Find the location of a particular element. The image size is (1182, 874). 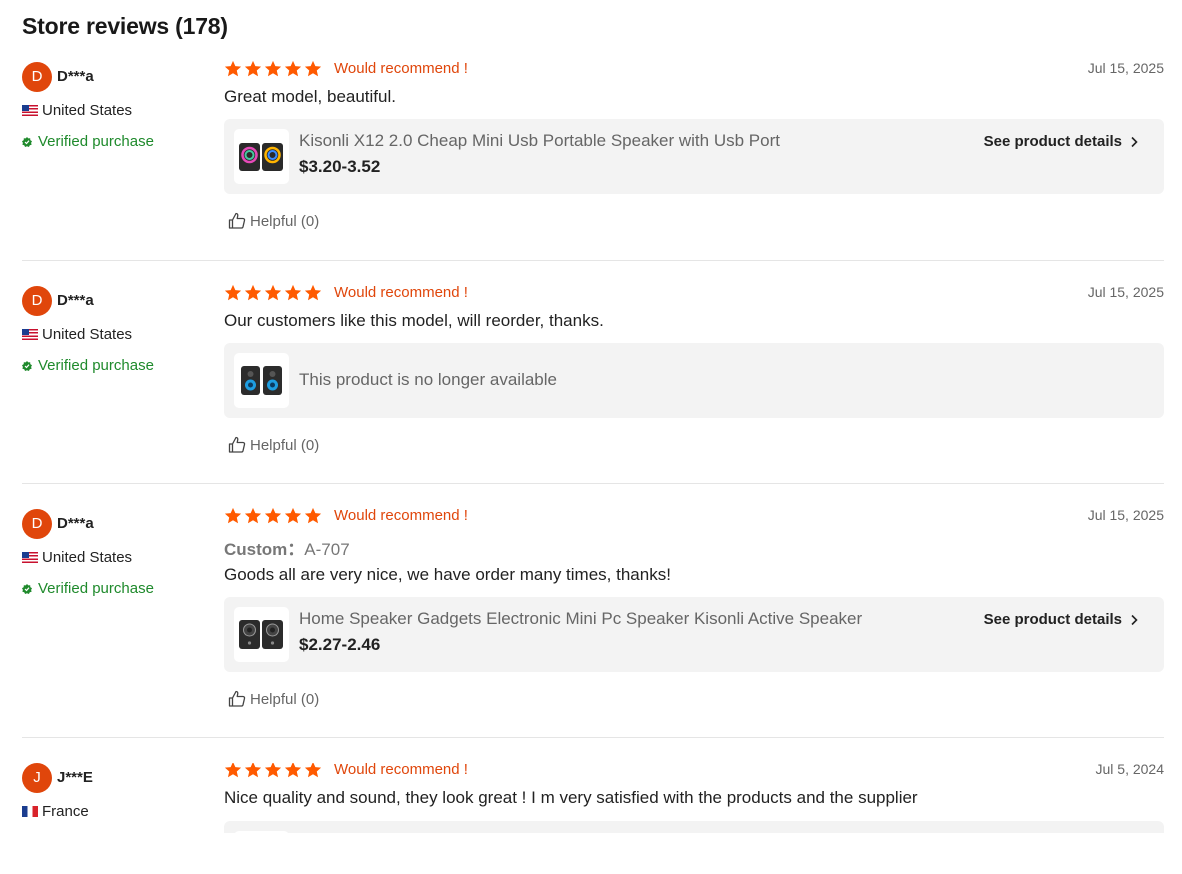

chevron-right-icon is located at coordinates (1134, 619).